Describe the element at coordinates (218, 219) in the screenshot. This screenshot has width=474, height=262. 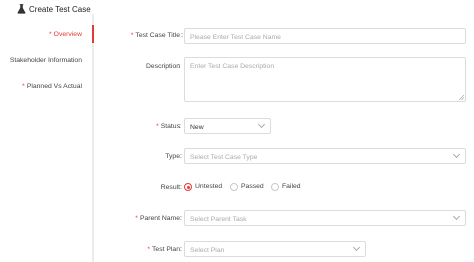
I see `placeholder-text: Select Parent Task` at that location.